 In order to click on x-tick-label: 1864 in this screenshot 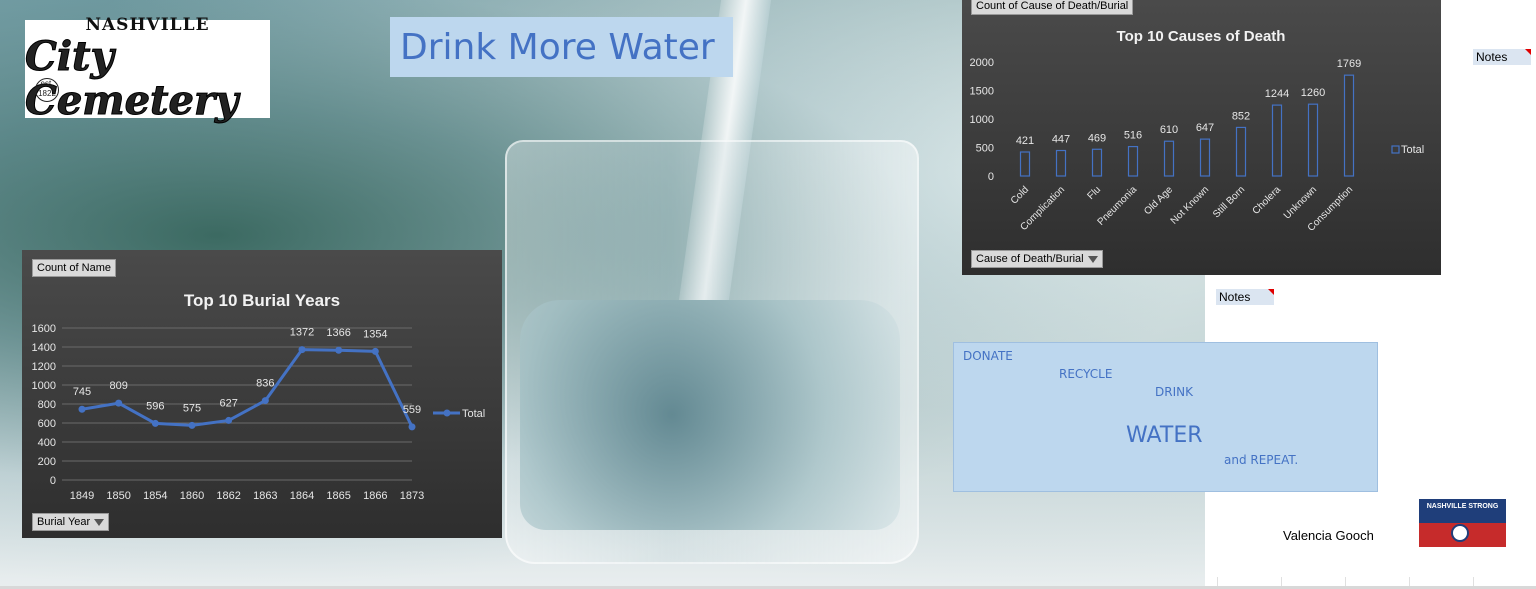, I will do `click(302, 496)`.